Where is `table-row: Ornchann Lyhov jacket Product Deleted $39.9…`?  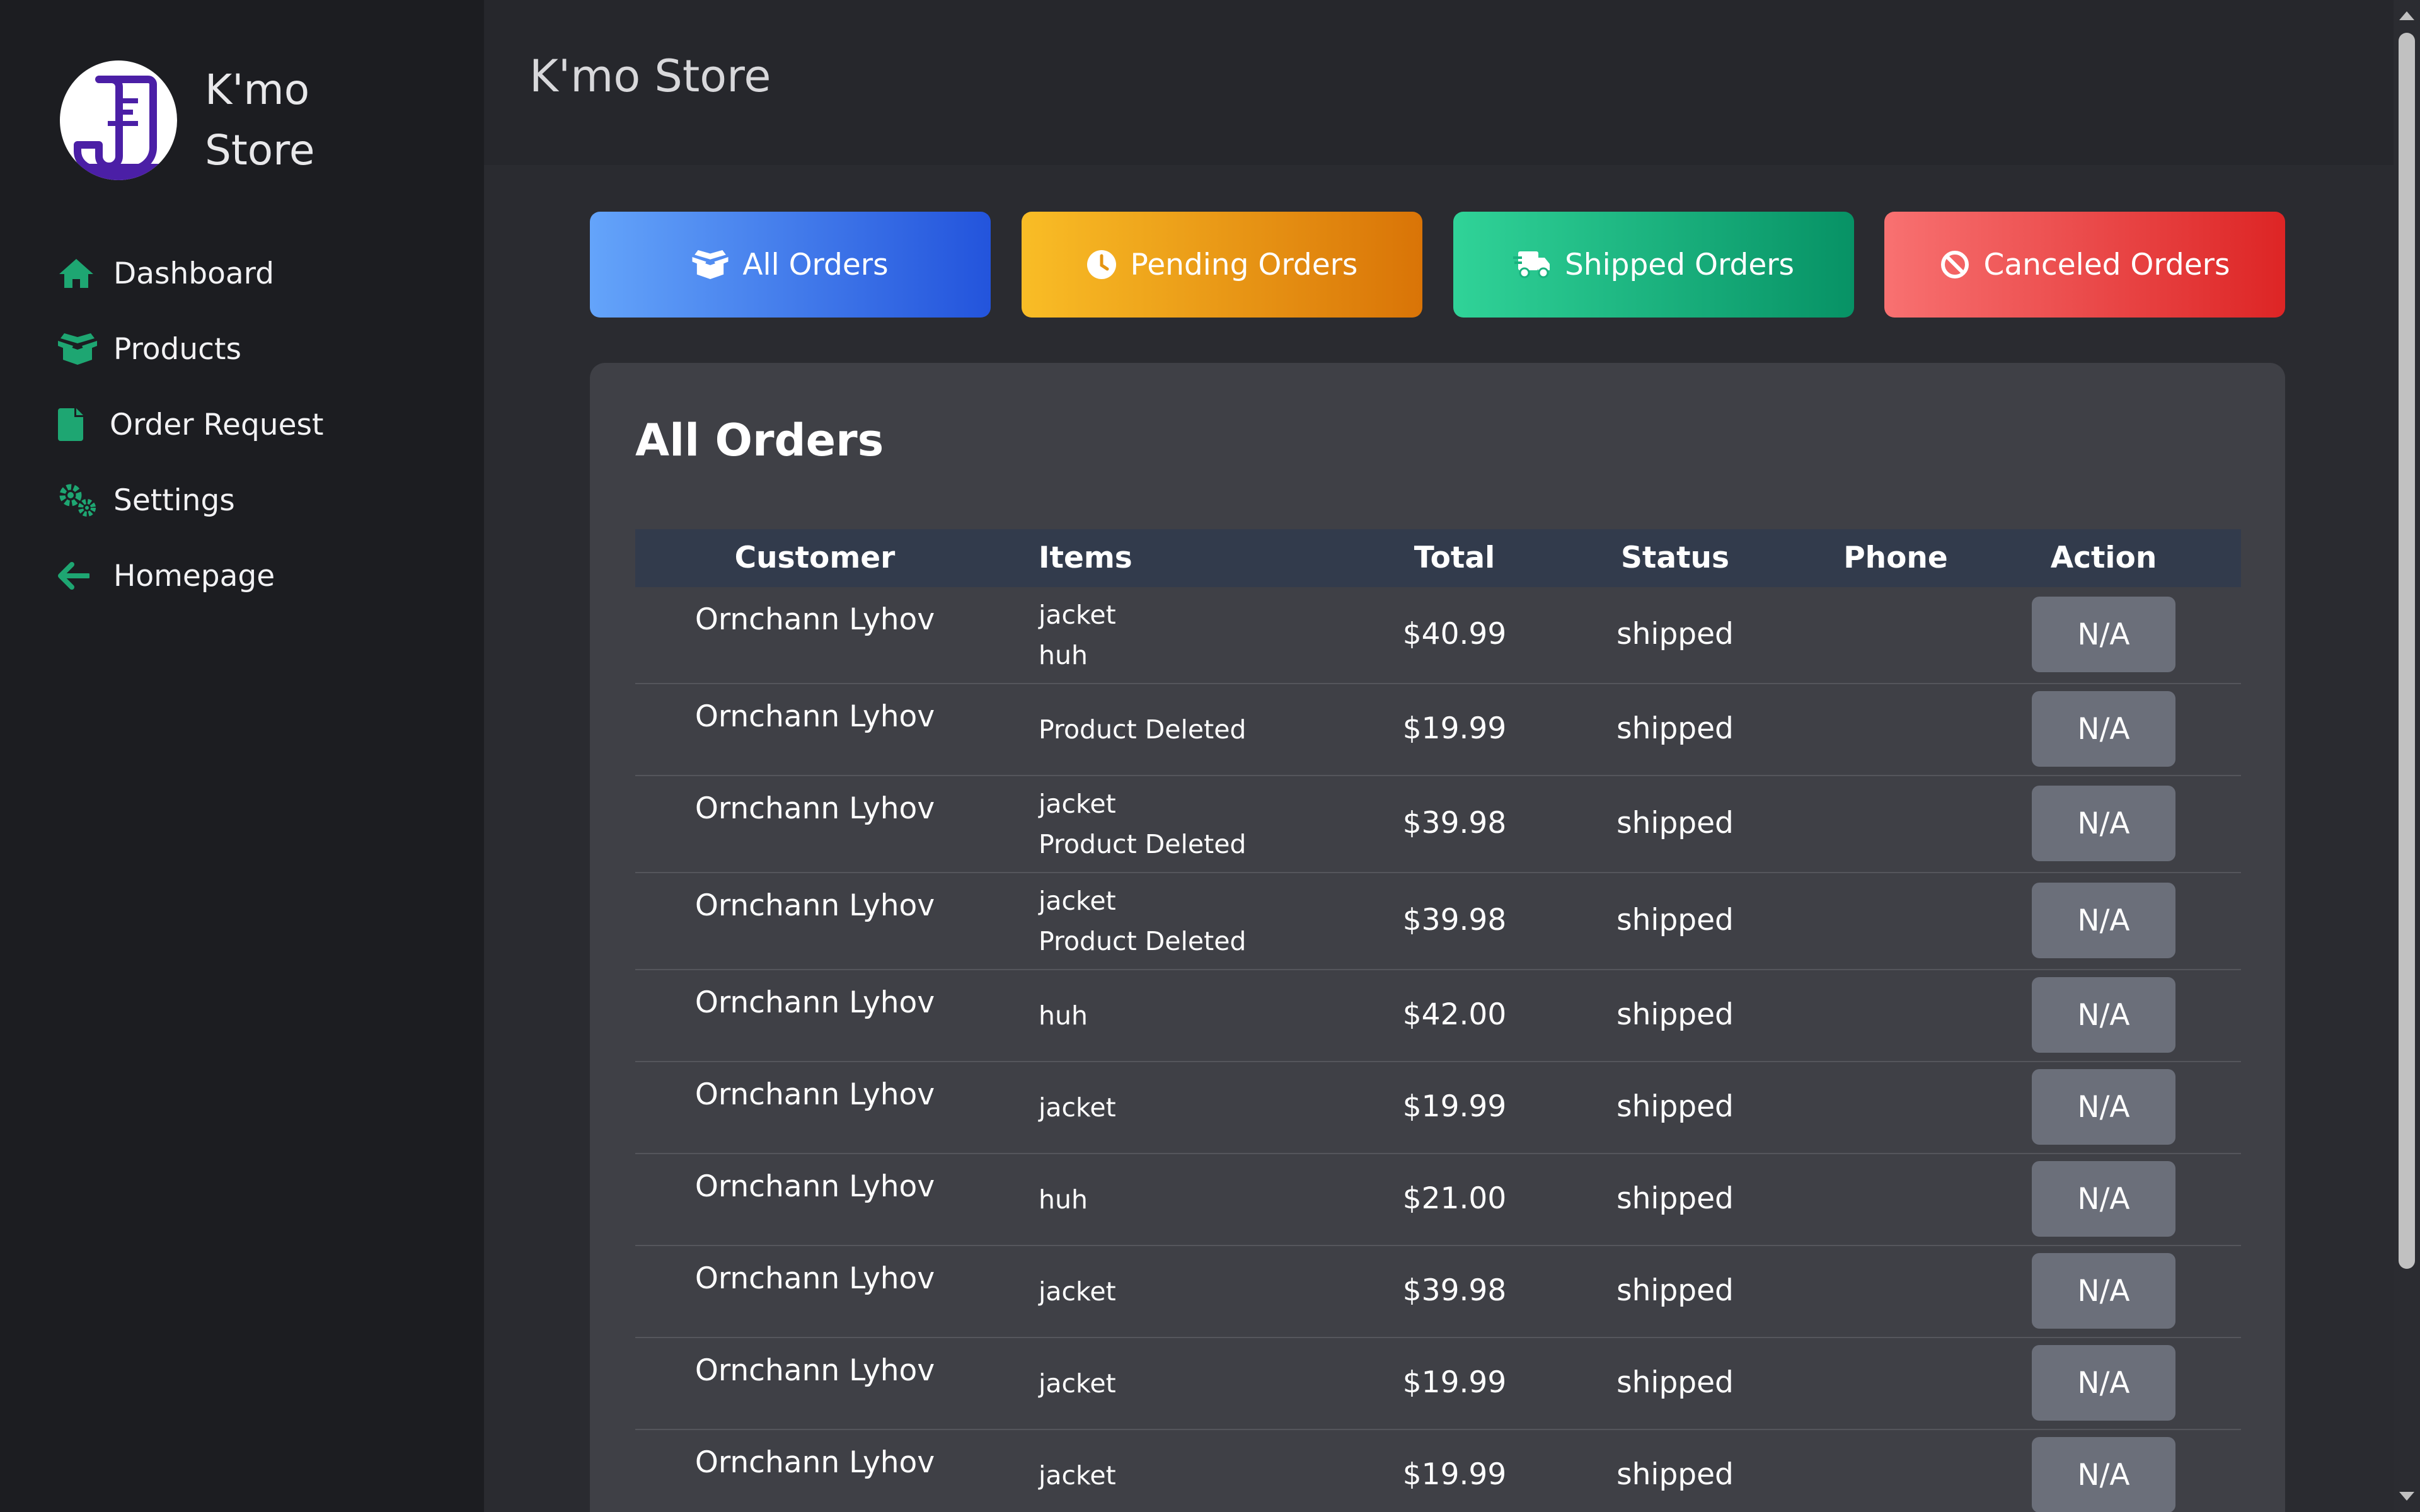
table-row: Ornchann Lyhov jacket Product Deleted $39.9… is located at coordinates (1438, 824).